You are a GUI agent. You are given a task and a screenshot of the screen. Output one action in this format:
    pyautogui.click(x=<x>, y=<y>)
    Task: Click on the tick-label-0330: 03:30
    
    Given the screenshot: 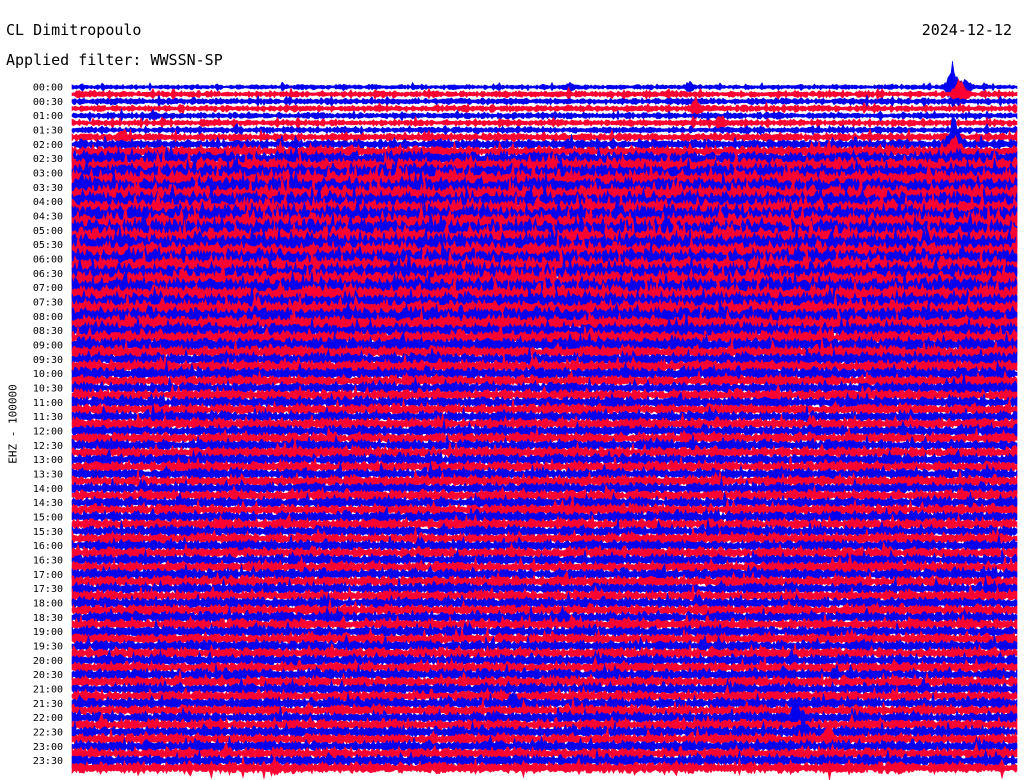 What is the action you would take?
    pyautogui.click(x=48, y=188)
    